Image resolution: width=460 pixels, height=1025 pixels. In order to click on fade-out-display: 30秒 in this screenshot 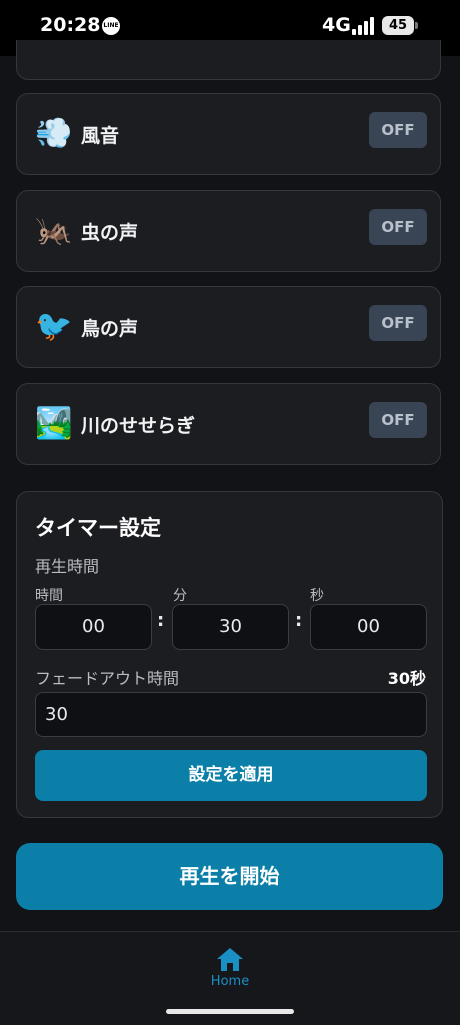, I will do `click(406, 678)`.